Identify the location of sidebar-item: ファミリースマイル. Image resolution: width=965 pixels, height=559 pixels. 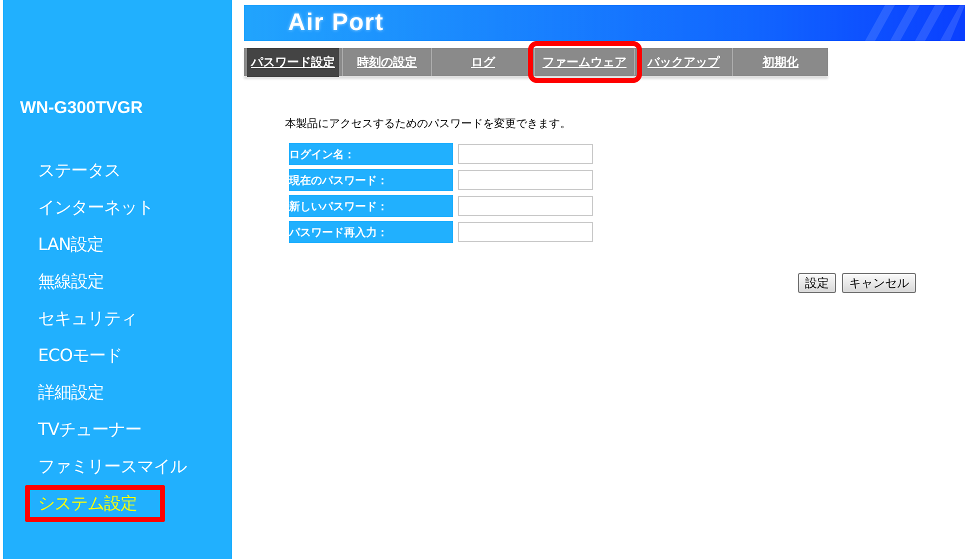
(108, 466).